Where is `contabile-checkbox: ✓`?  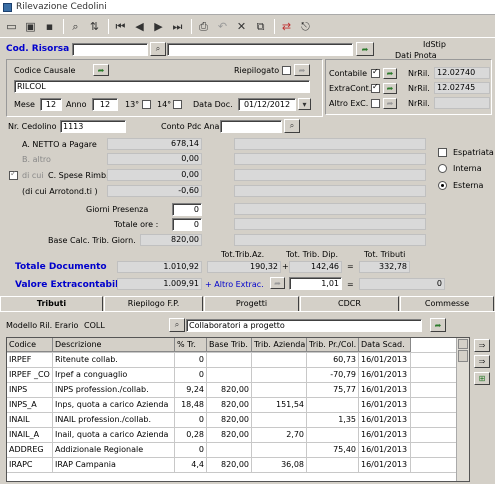 contabile-checkbox: ✓ is located at coordinates (375, 72).